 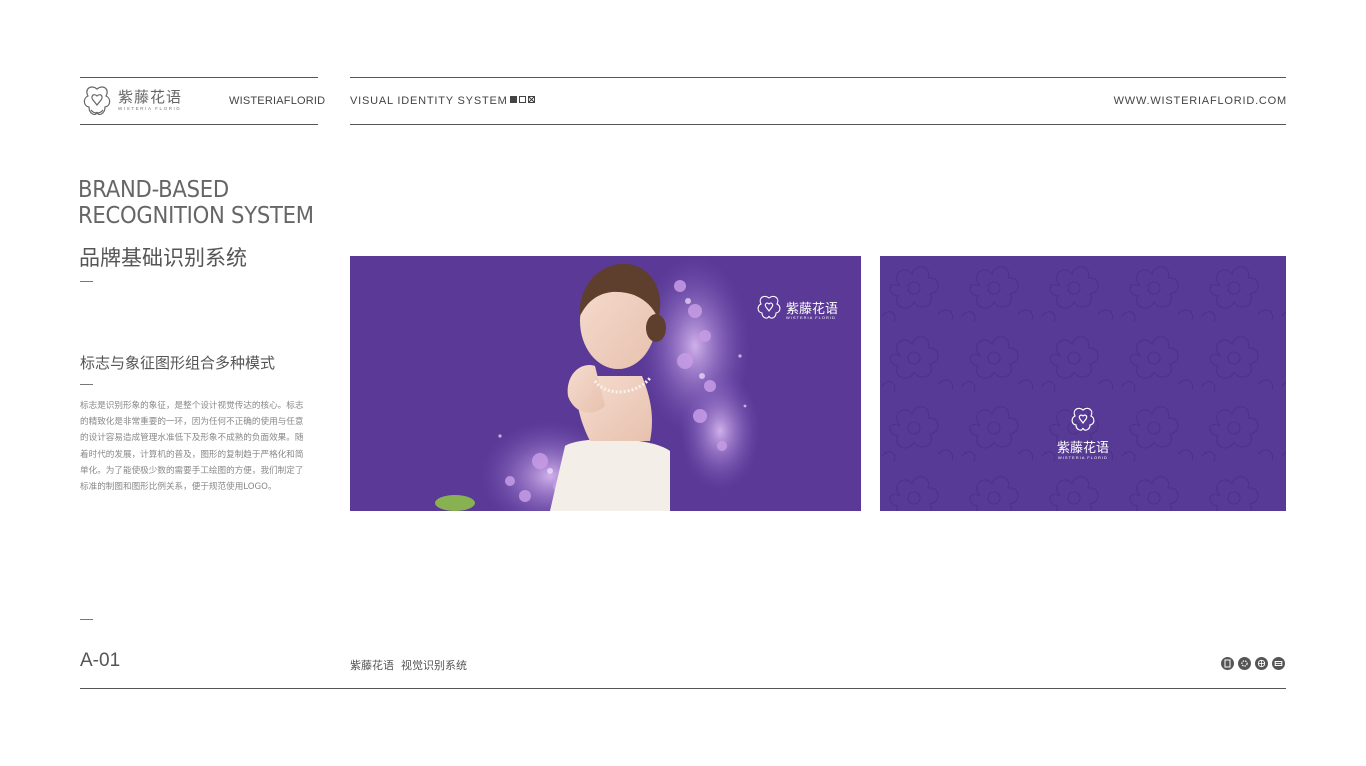 What do you see at coordinates (1200, 101) in the screenshot?
I see `website-url: WWW.WISTERIAFLORID.COM` at bounding box center [1200, 101].